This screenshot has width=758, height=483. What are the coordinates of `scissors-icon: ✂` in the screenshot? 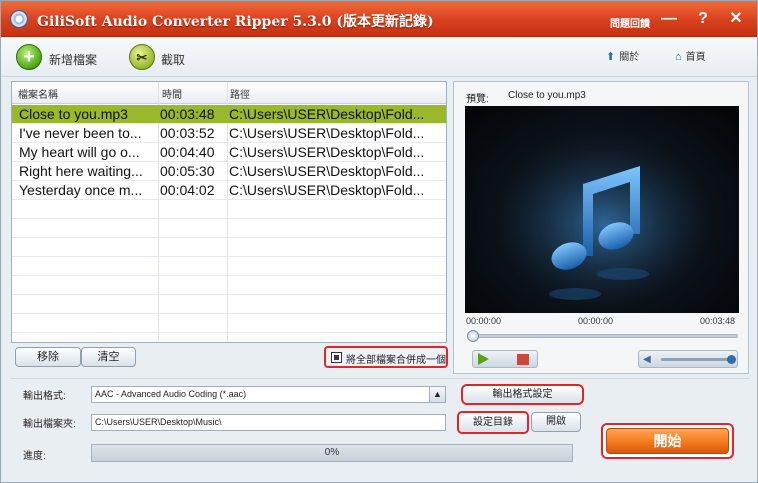 It's located at (142, 57).